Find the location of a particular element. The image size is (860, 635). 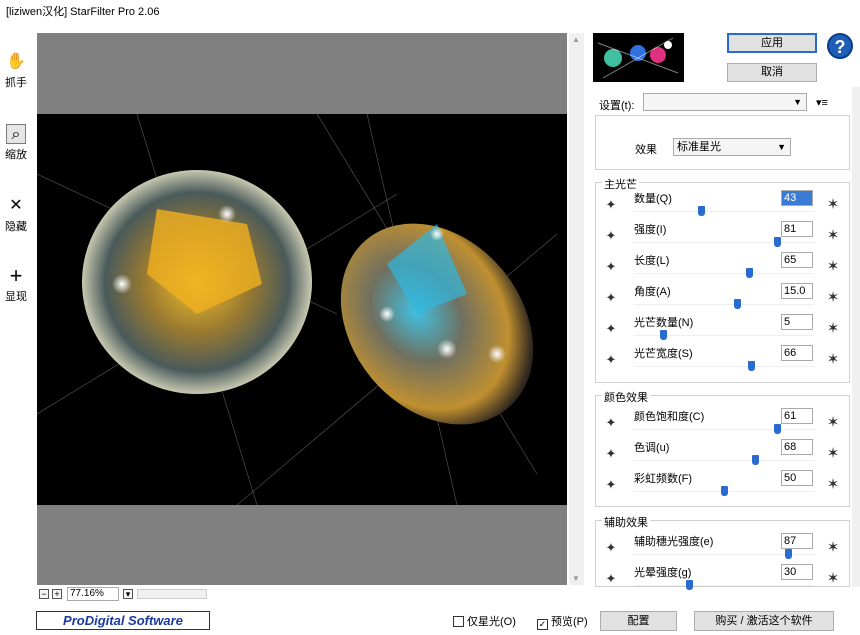

slider-row-aux-1: ✦ 光晕强度(g) 30 ✶ is located at coordinates (725, 579).